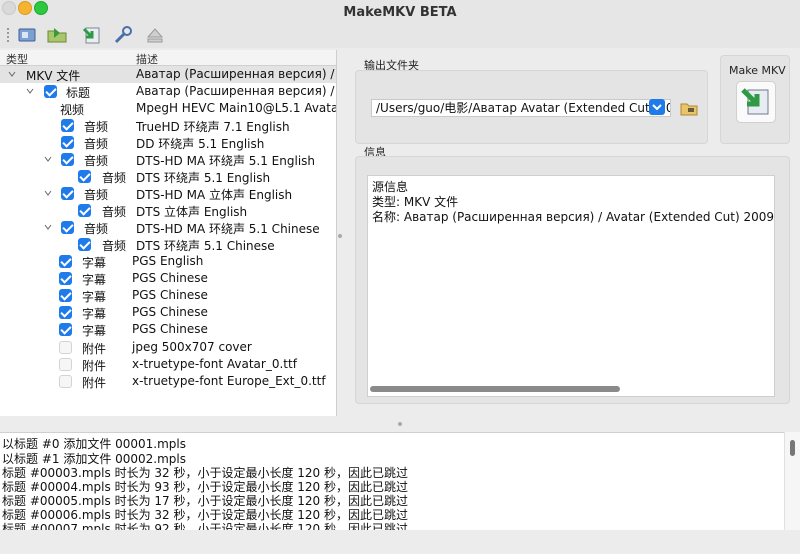 The image size is (800, 554). Describe the element at coordinates (168, 58) in the screenshot. I see `tree-header: 类型 描述` at that location.